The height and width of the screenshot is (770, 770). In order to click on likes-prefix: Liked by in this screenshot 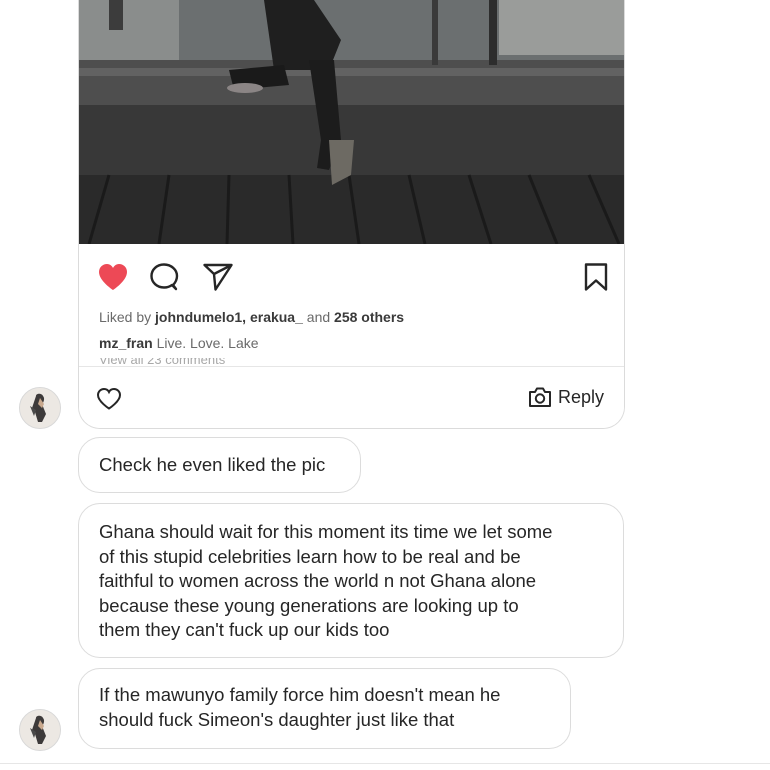, I will do `click(127, 317)`.